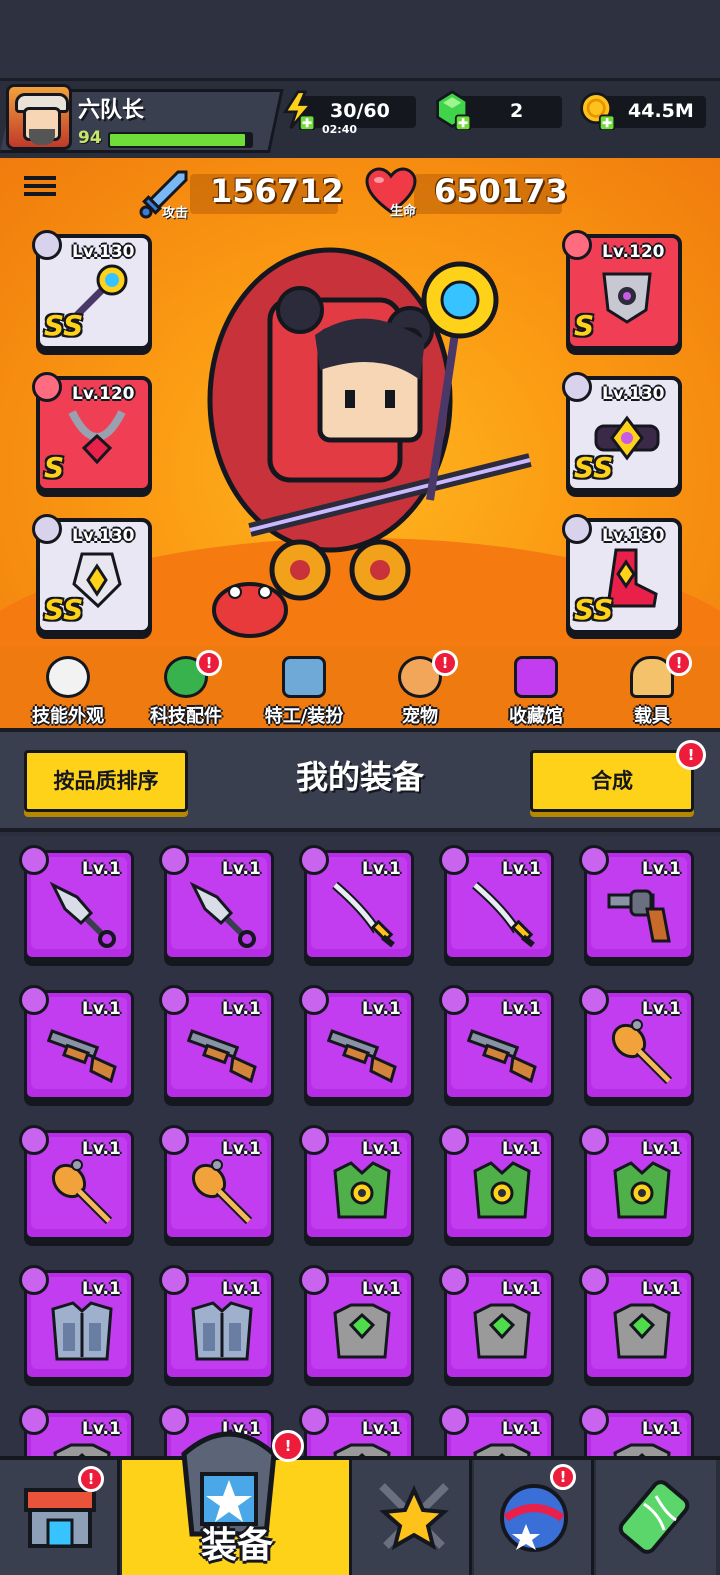 The height and width of the screenshot is (1575, 720). I want to click on player-level: 94, so click(90, 138).